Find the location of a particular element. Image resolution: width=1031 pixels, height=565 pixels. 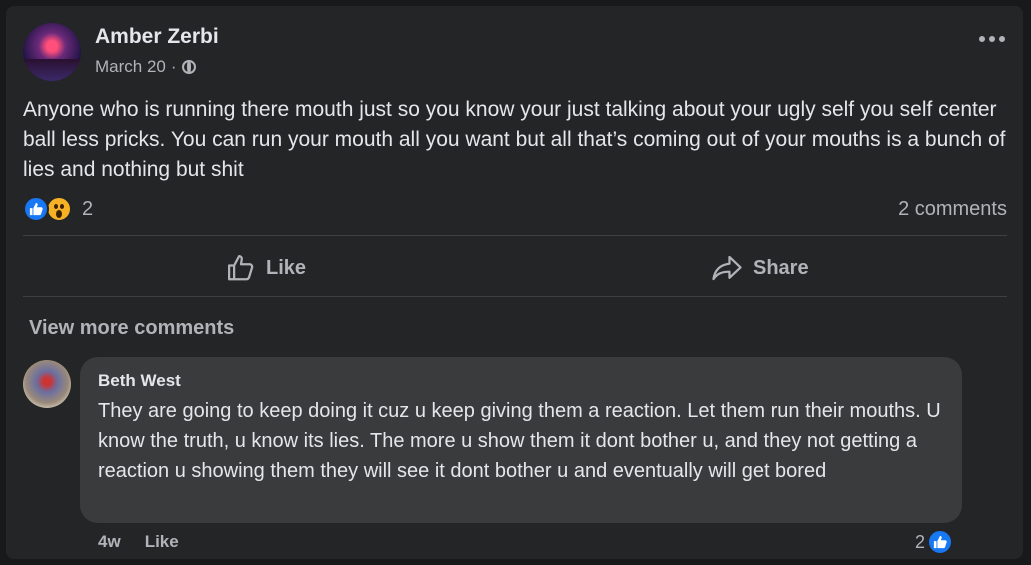

commenter-avatar is located at coordinates (47, 384).